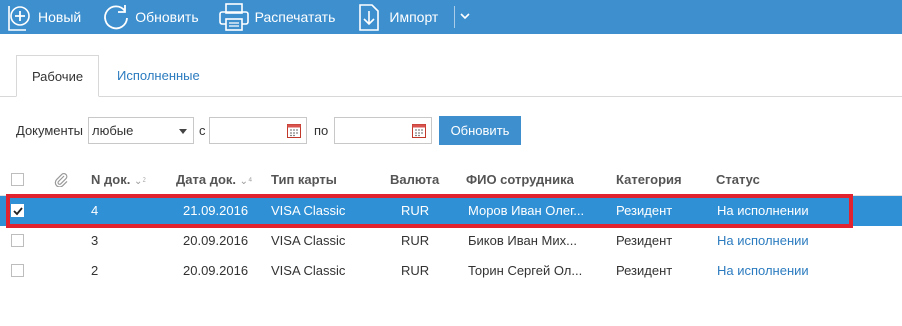 This screenshot has height=326, width=902. I want to click on dropdown-arrow-icon, so click(183, 131).